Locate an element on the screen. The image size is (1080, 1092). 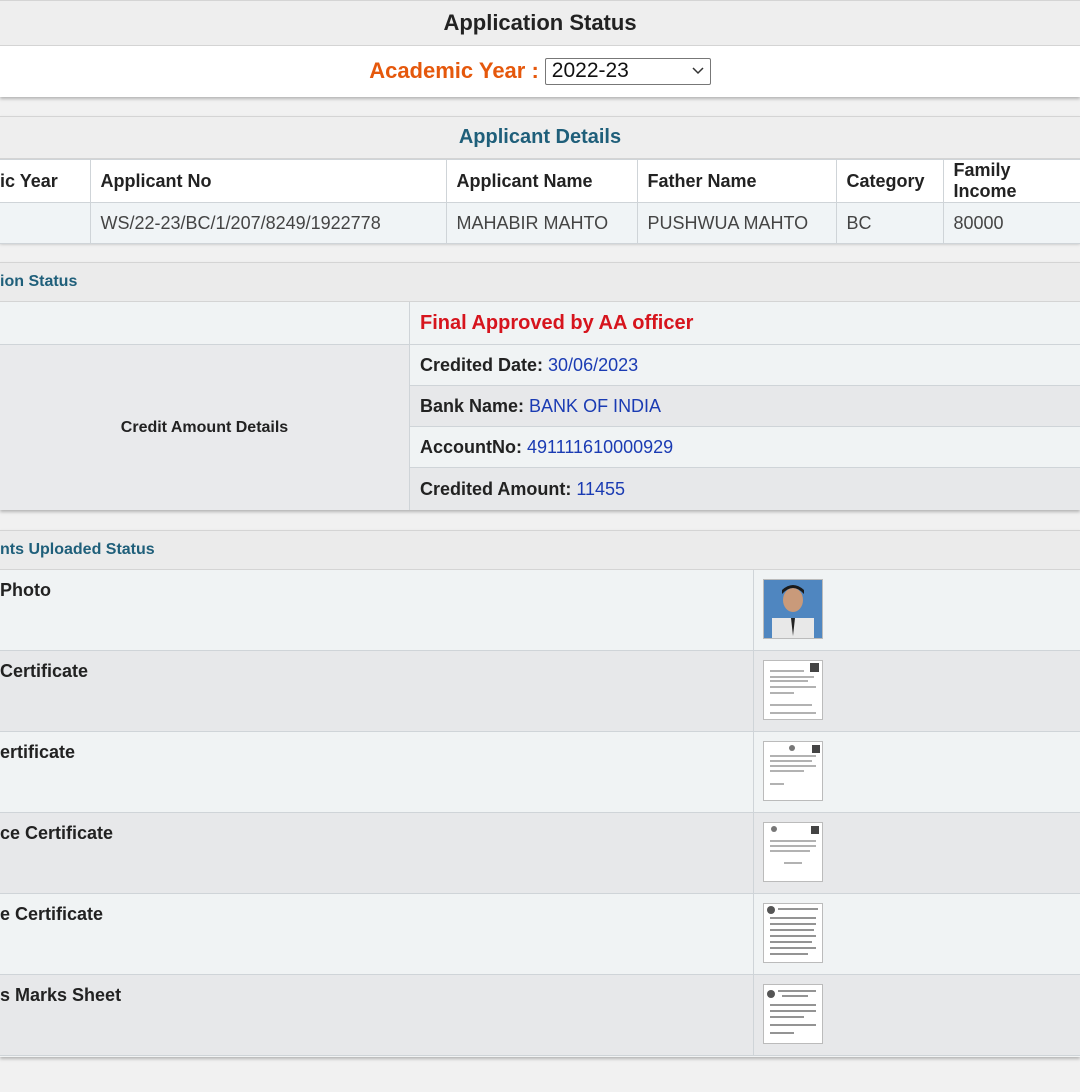
list-item: ertificate is located at coordinates (540, 772).